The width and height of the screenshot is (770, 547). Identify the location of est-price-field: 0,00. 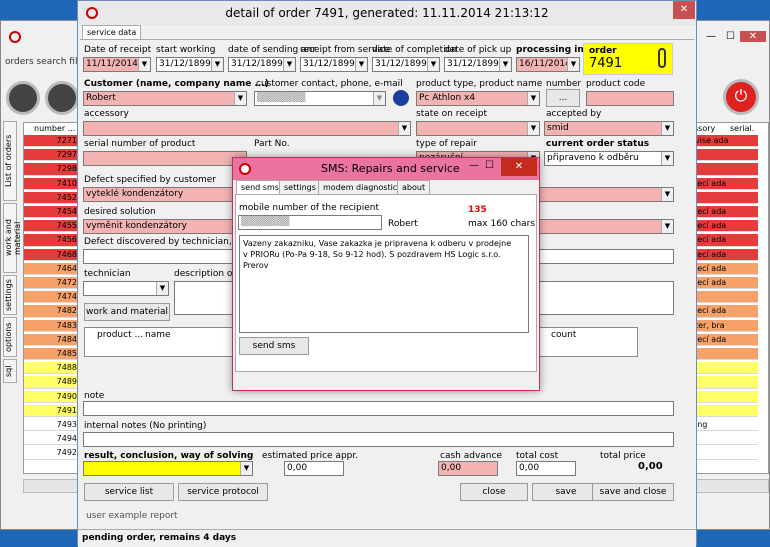
(314, 468).